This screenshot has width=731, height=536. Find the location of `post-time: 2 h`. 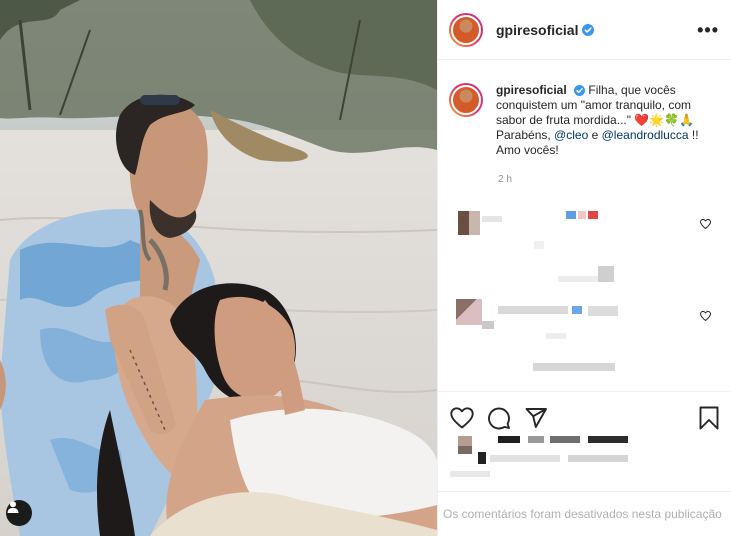

post-time: 2 h is located at coordinates (608, 179).